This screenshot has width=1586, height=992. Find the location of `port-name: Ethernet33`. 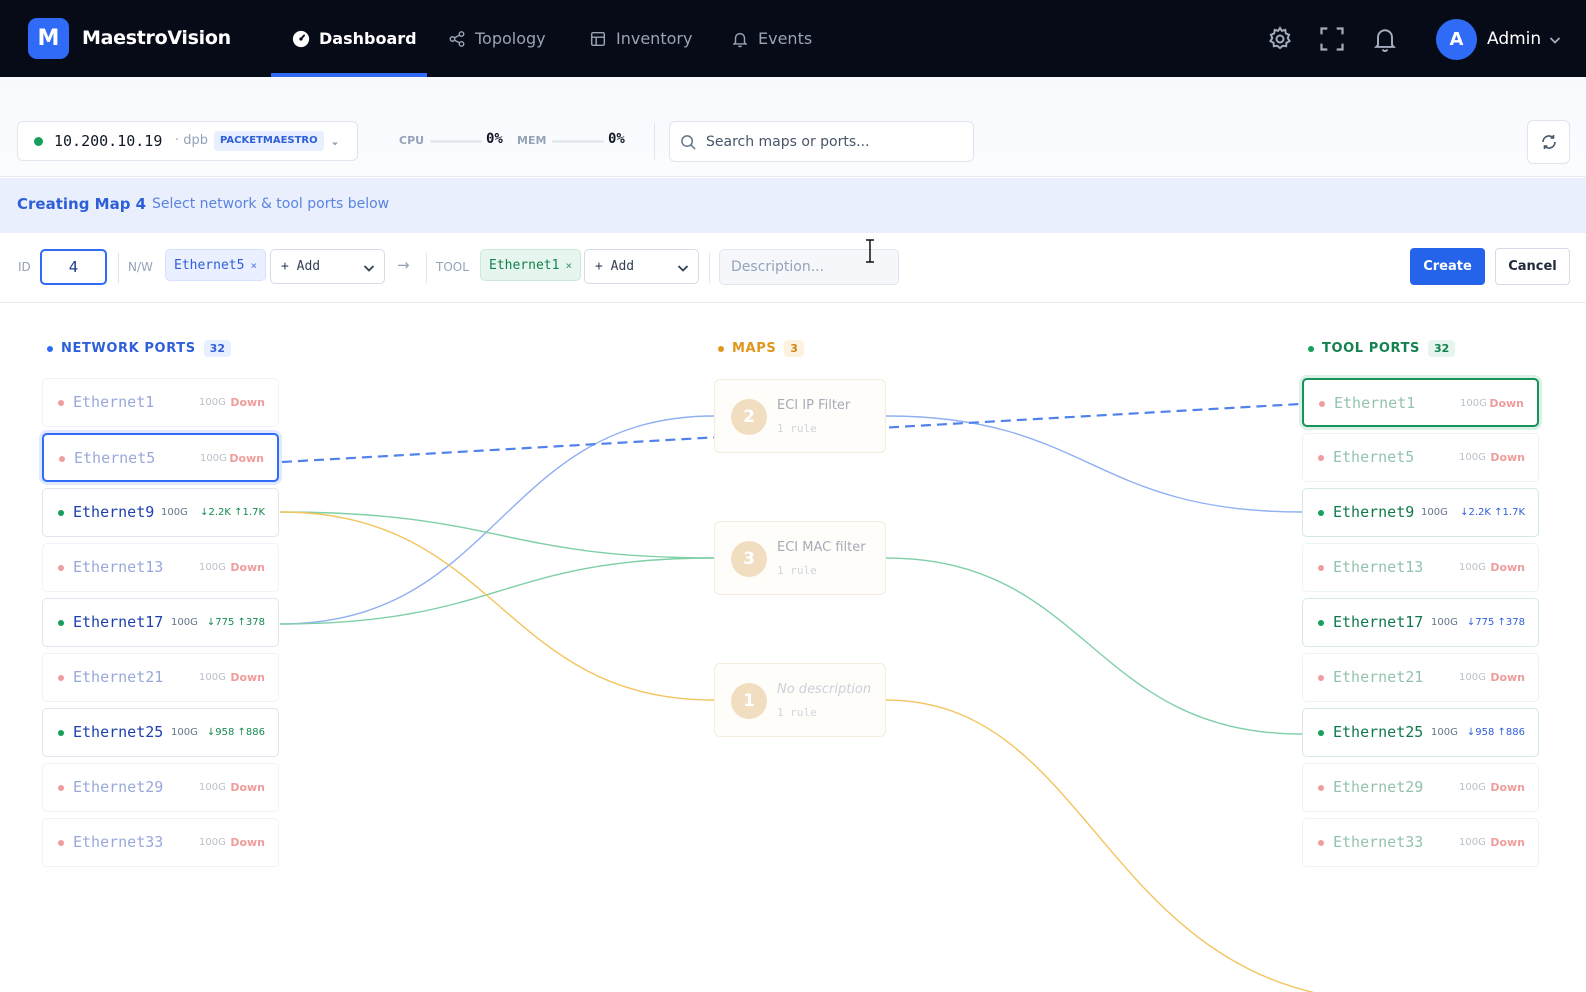

port-name: Ethernet33 is located at coordinates (1378, 842).